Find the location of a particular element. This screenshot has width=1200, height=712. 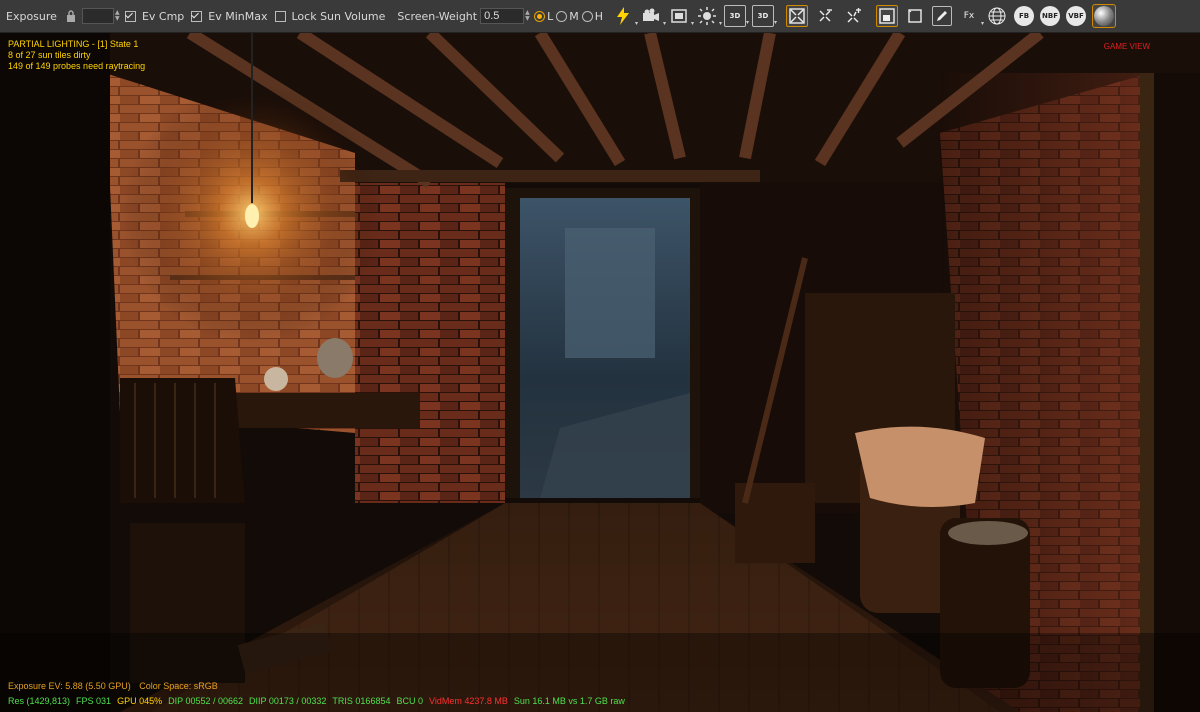

screen-weight-spinner: ▲ ▼ is located at coordinates (528, 16).